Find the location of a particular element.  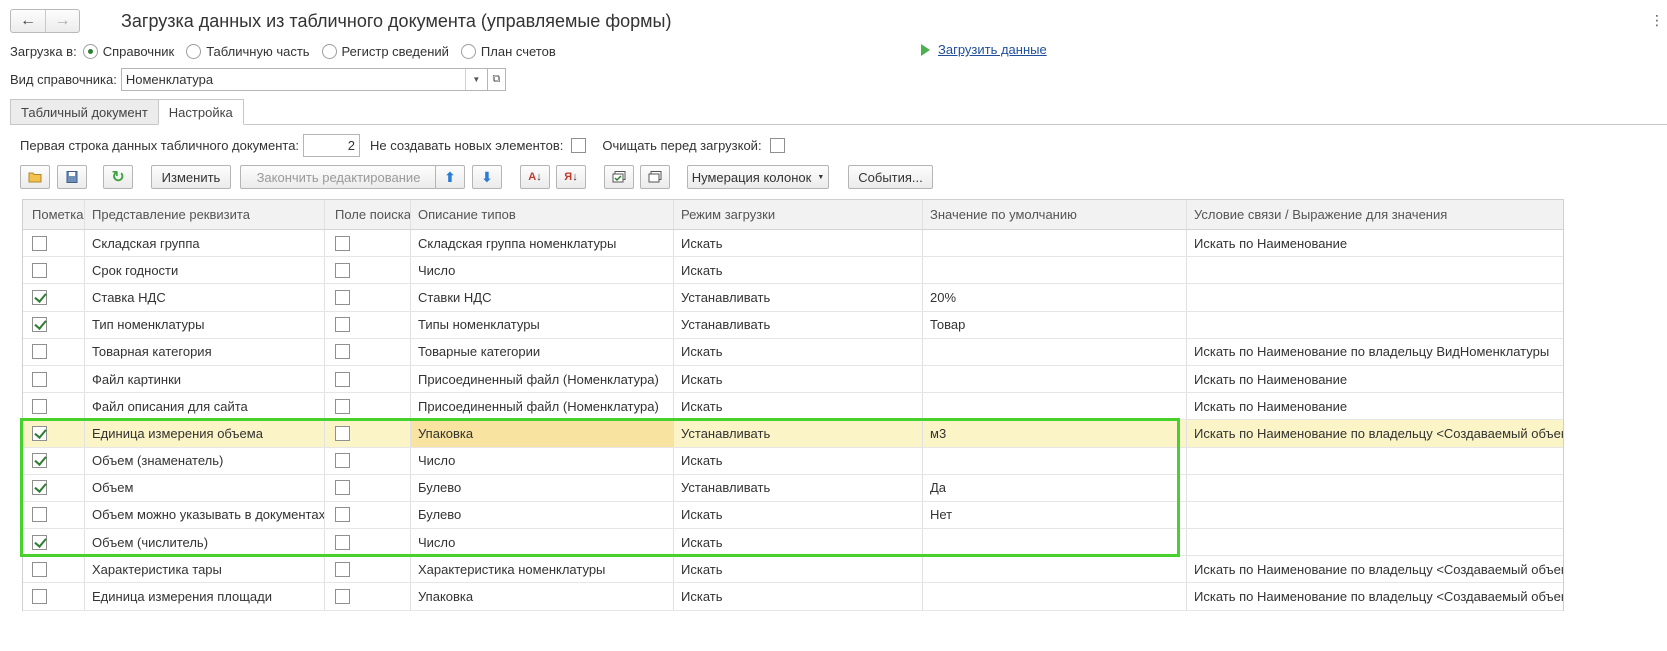

attribute-cell: Единица измерения объема is located at coordinates (205, 433).